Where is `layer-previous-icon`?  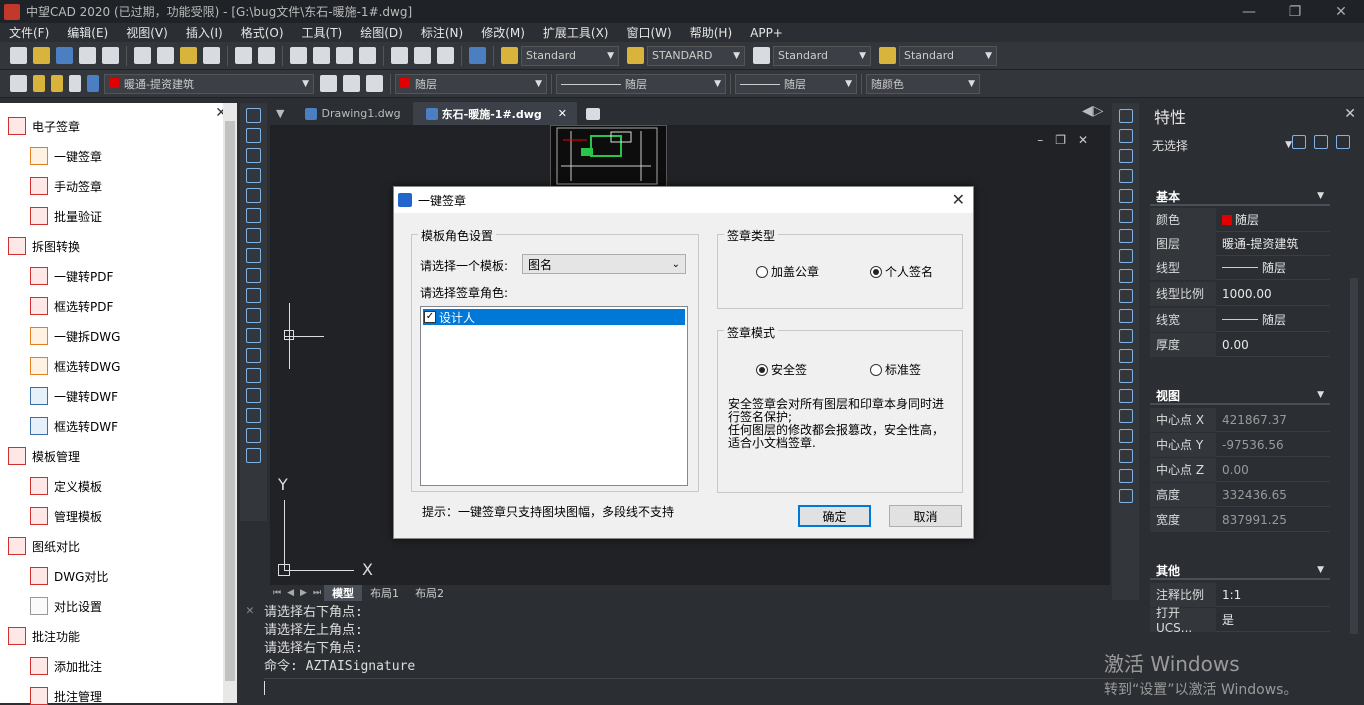
layer-previous-icon is located at coordinates (351, 83).